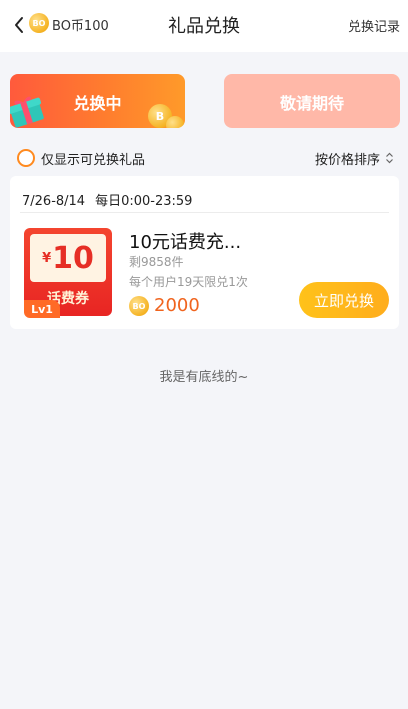  Describe the element at coordinates (54, 201) in the screenshot. I see `date-range: 7/26-8/14` at that location.